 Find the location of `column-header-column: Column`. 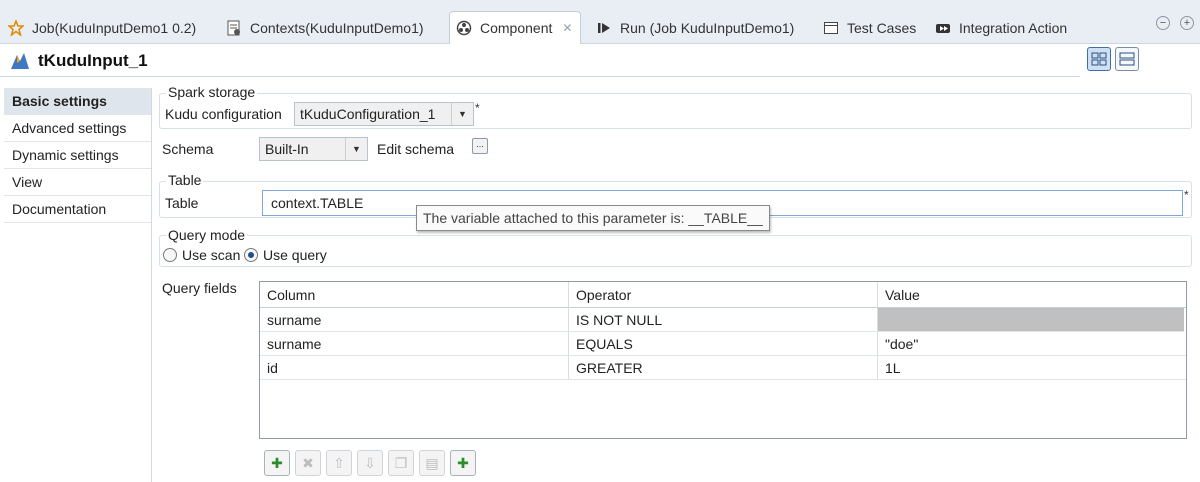

column-header-column: Column is located at coordinates (414, 295).